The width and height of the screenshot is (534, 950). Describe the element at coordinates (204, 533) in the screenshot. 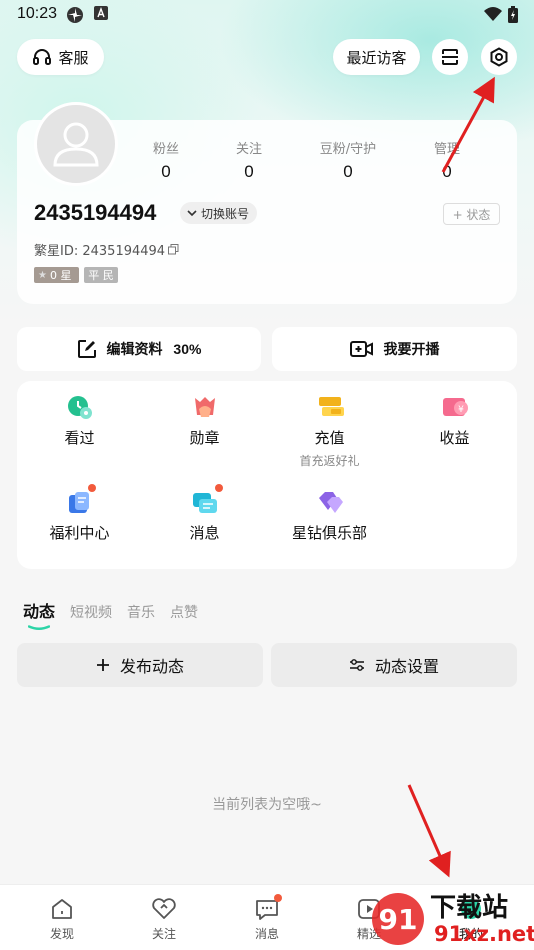

I see `grid-item-label: 消息` at that location.